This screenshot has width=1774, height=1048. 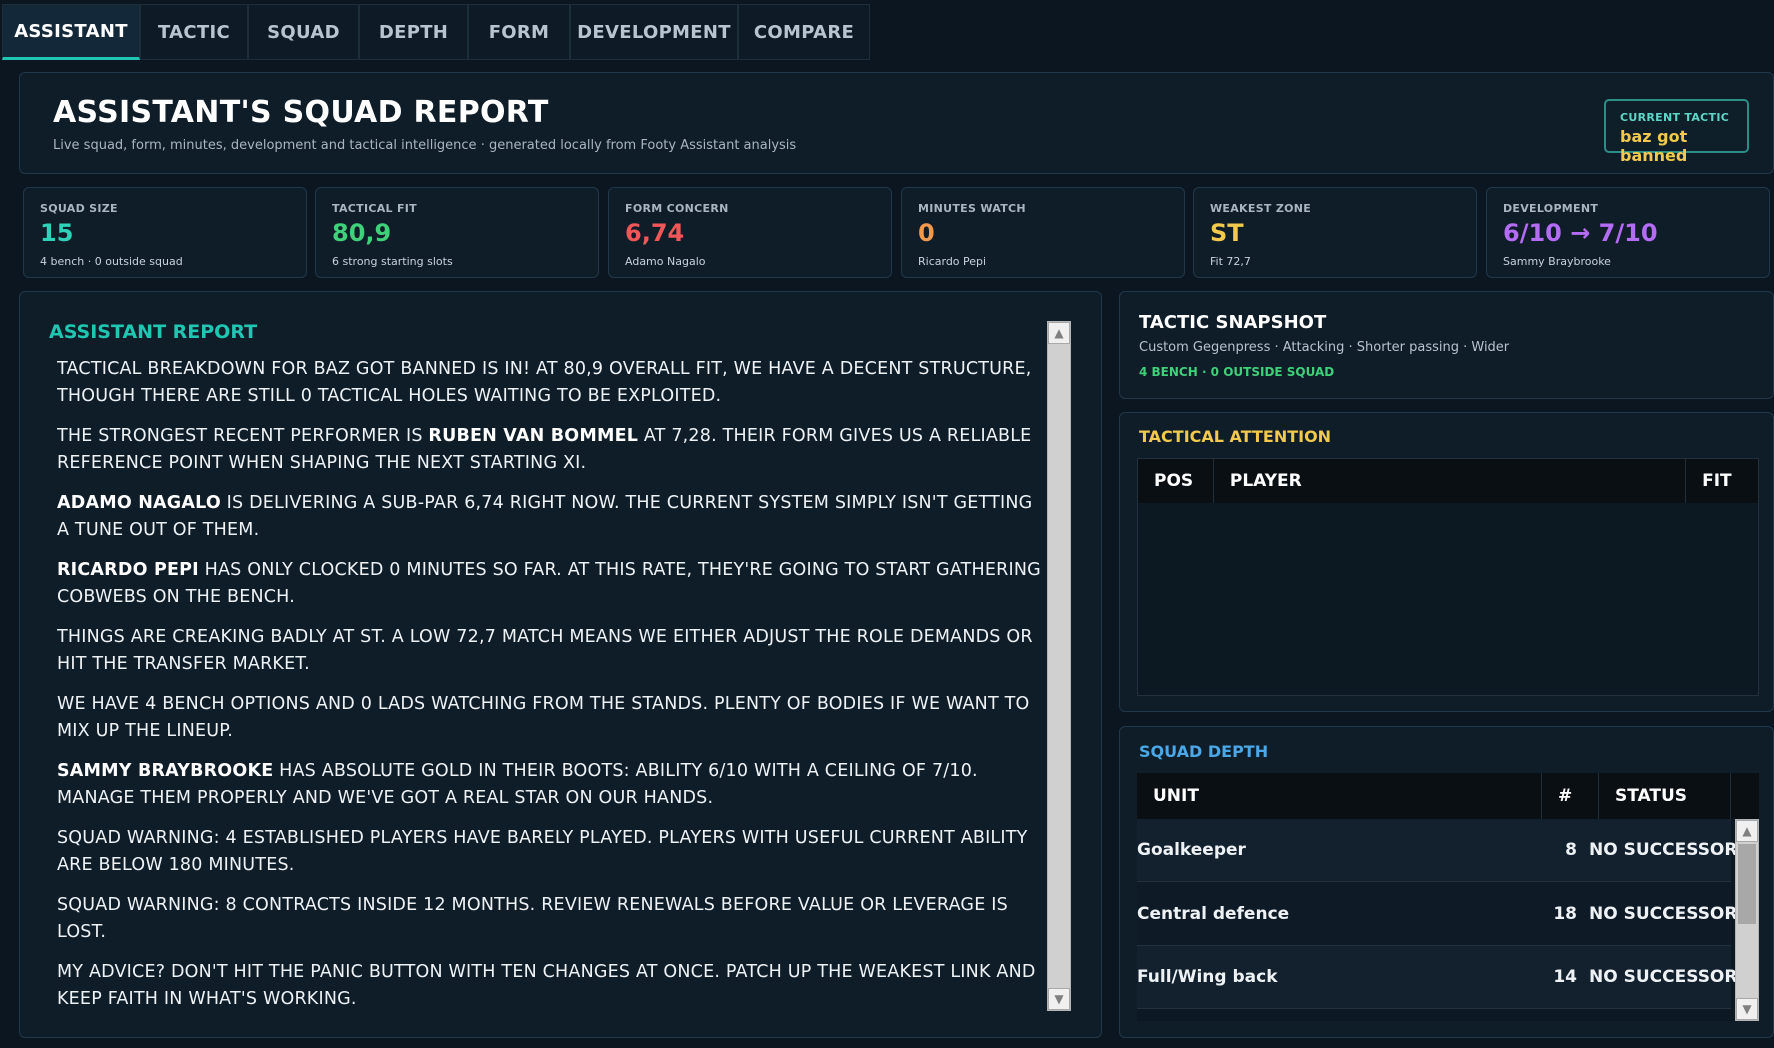 I want to click on stat-note: Adamo Nagalo, so click(x=665, y=261).